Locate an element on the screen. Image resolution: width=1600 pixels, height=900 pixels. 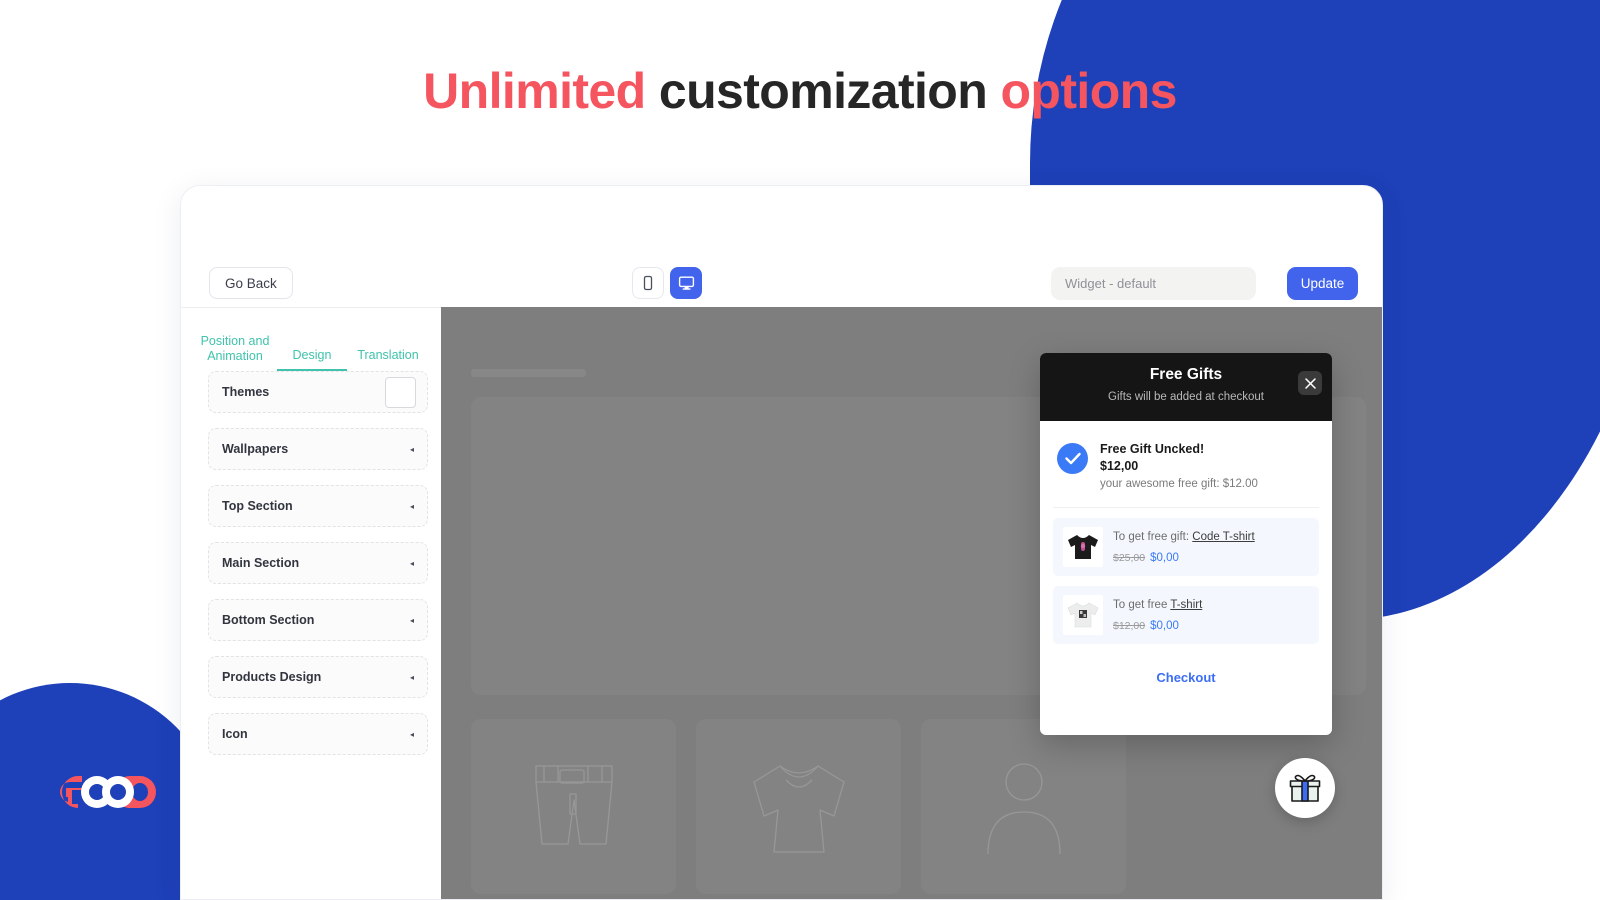
accordion-item-main-section-label: Main Section is located at coordinates (261, 563).